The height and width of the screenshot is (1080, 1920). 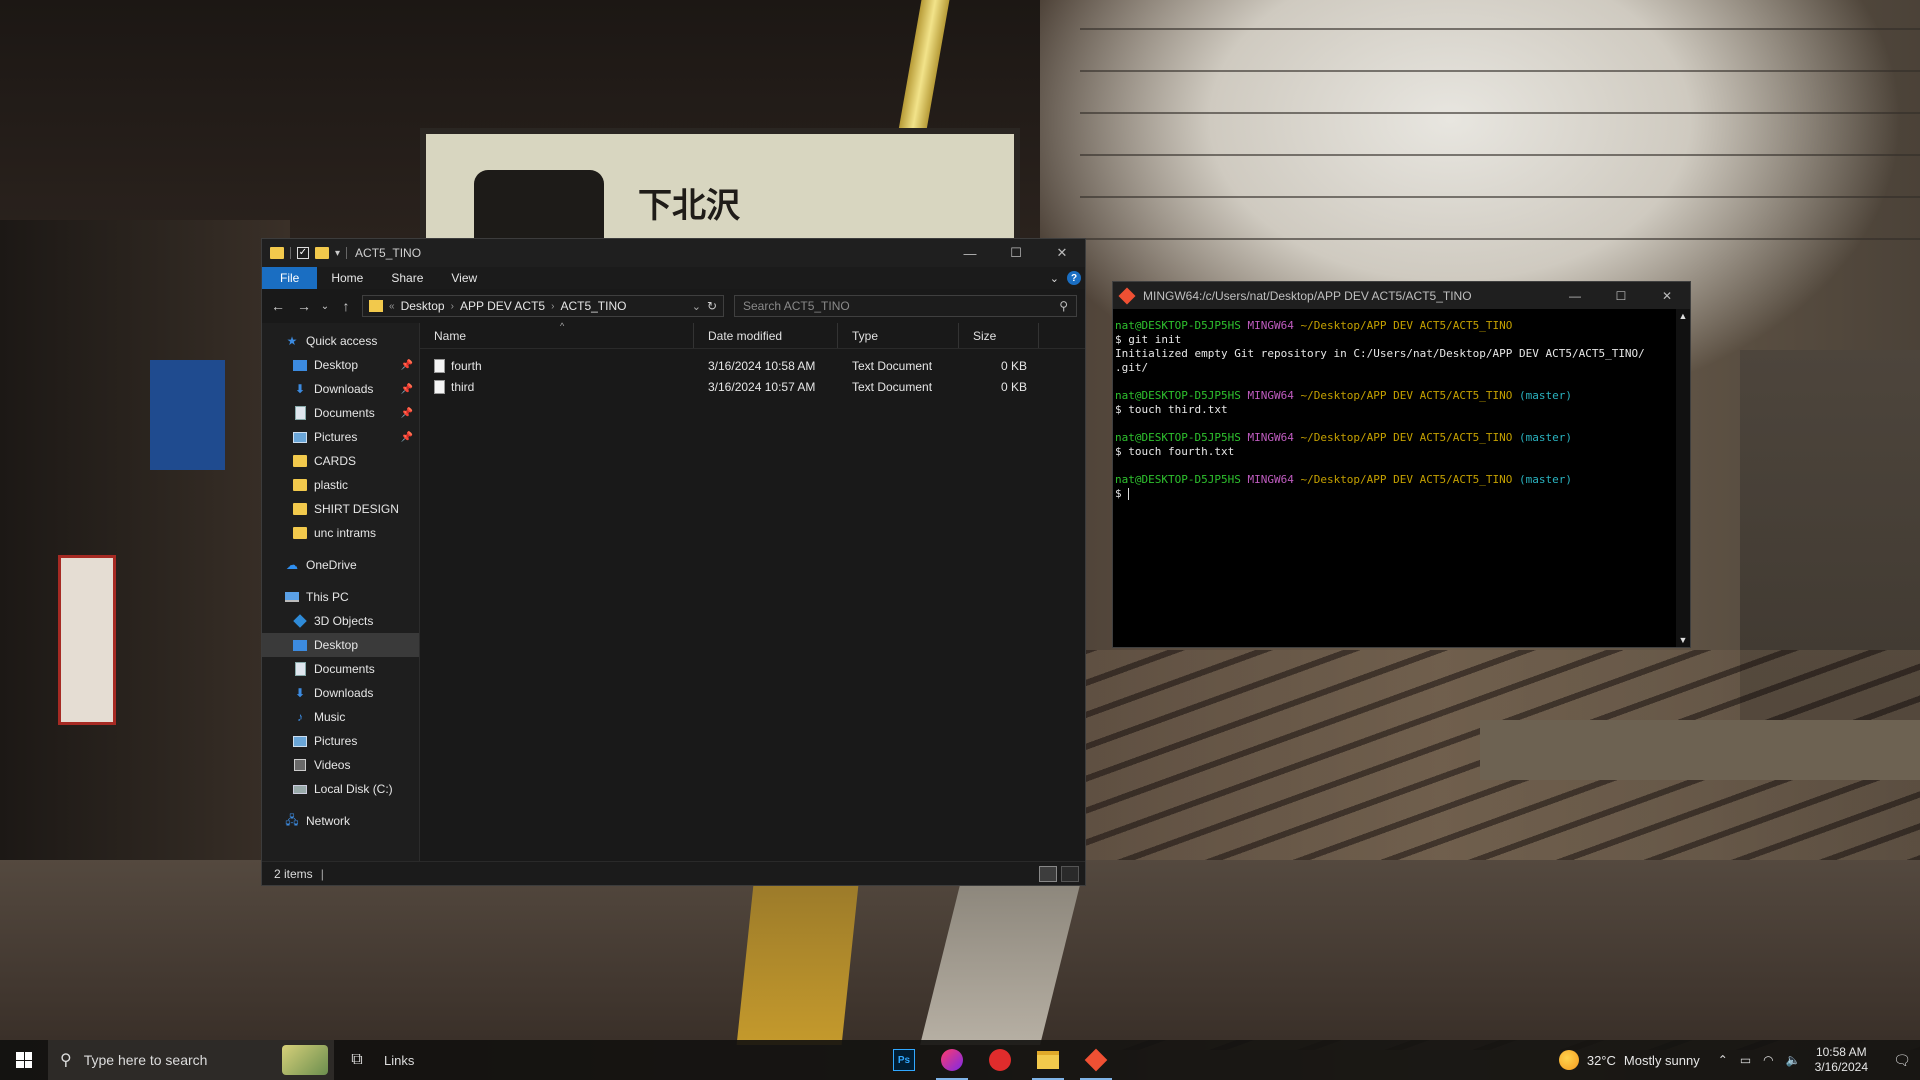 What do you see at coordinates (1054, 278) in the screenshot?
I see `expand-ribbon-icon: ⌄` at bounding box center [1054, 278].